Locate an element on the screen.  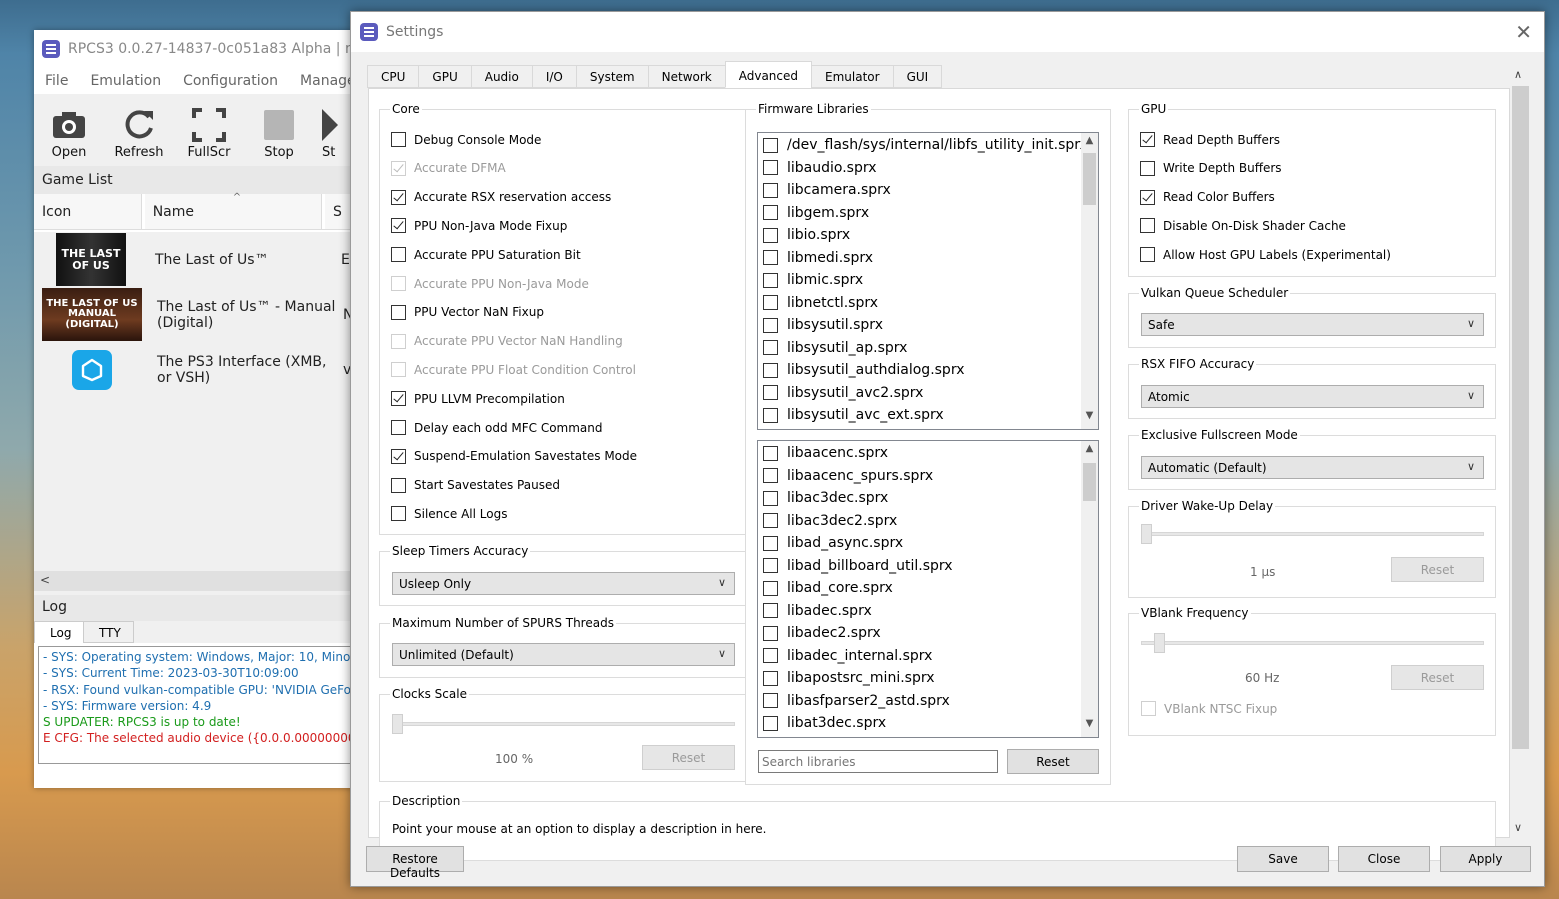
library-item: libaudio.sprx is located at coordinates (928, 168).